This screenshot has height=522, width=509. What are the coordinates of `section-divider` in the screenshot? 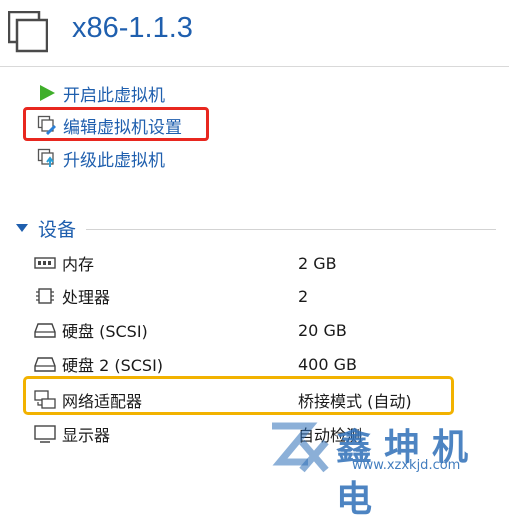 It's located at (291, 229).